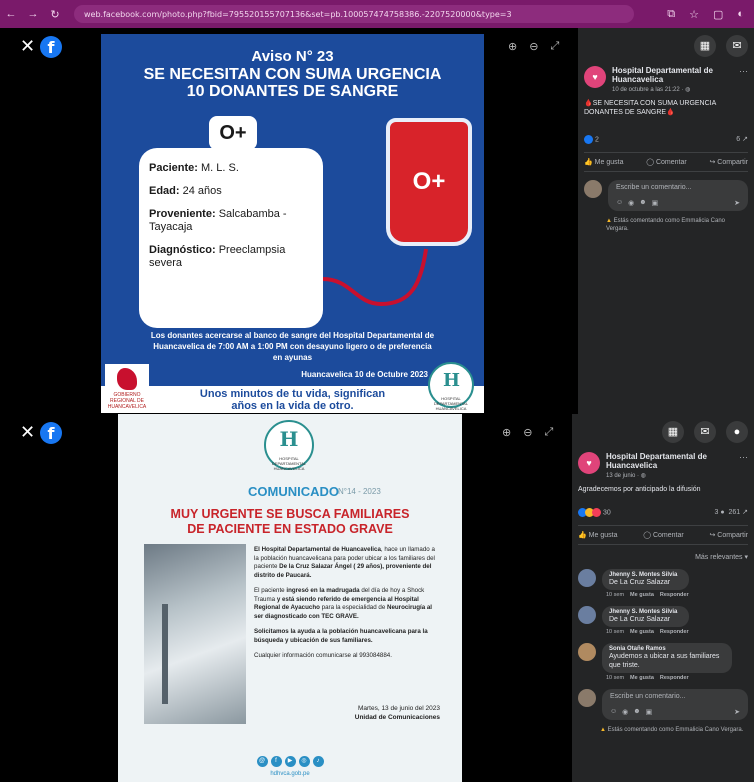  Describe the element at coordinates (746, 557) in the screenshot. I see `chevron-down-icon: ▾` at that location.